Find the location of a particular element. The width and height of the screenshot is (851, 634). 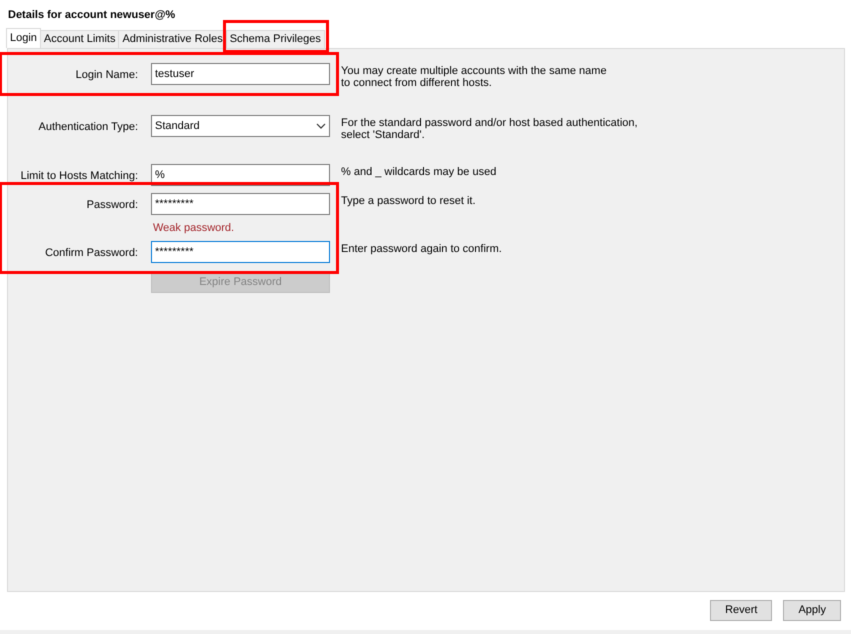

input-field: testuser is located at coordinates (240, 74).